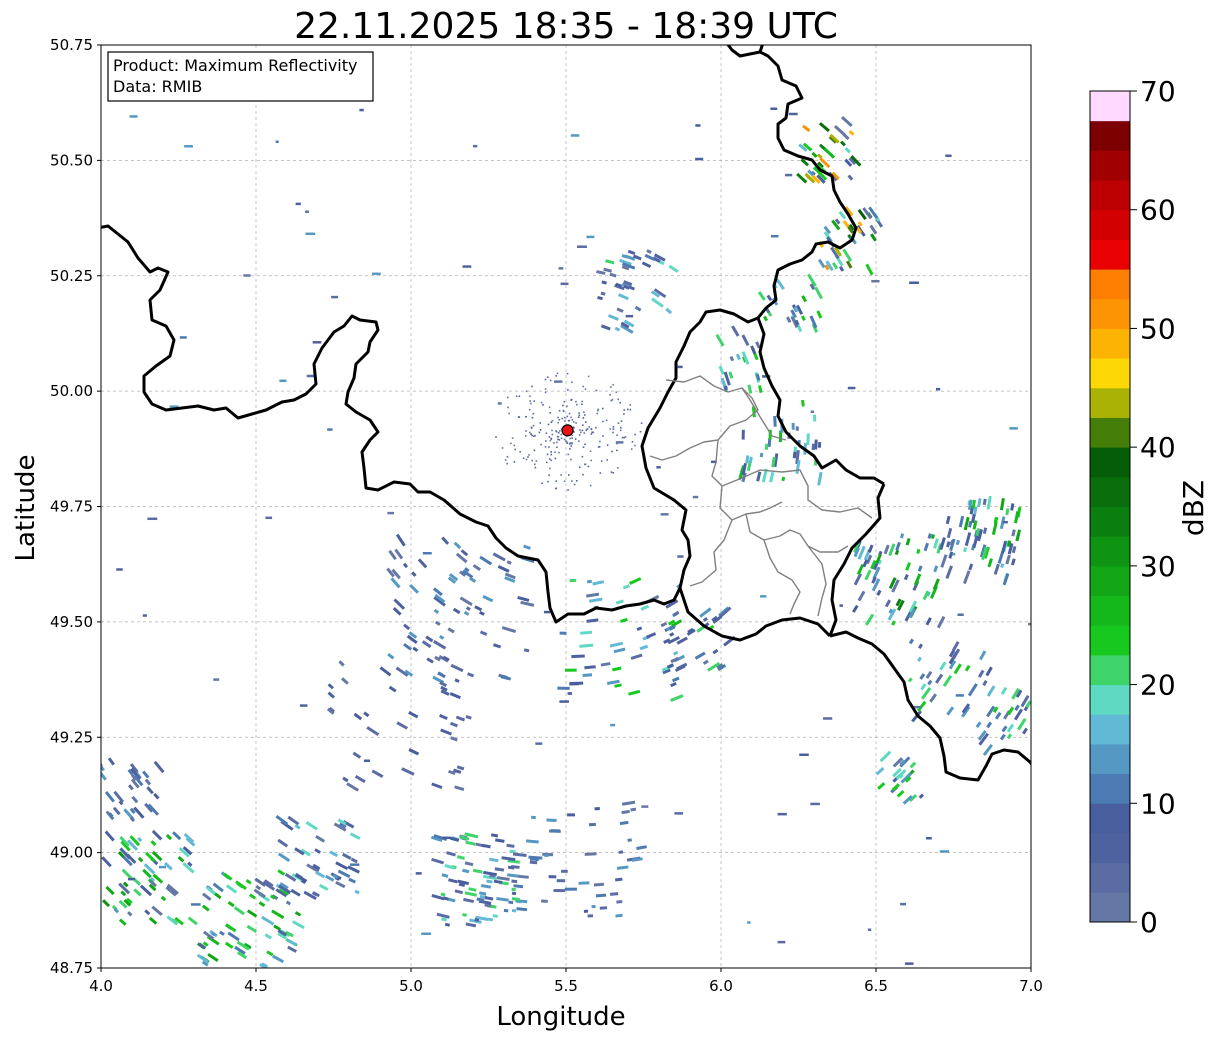  Describe the element at coordinates (71, 160) in the screenshot. I see `y-tick-label: 50.50` at that location.